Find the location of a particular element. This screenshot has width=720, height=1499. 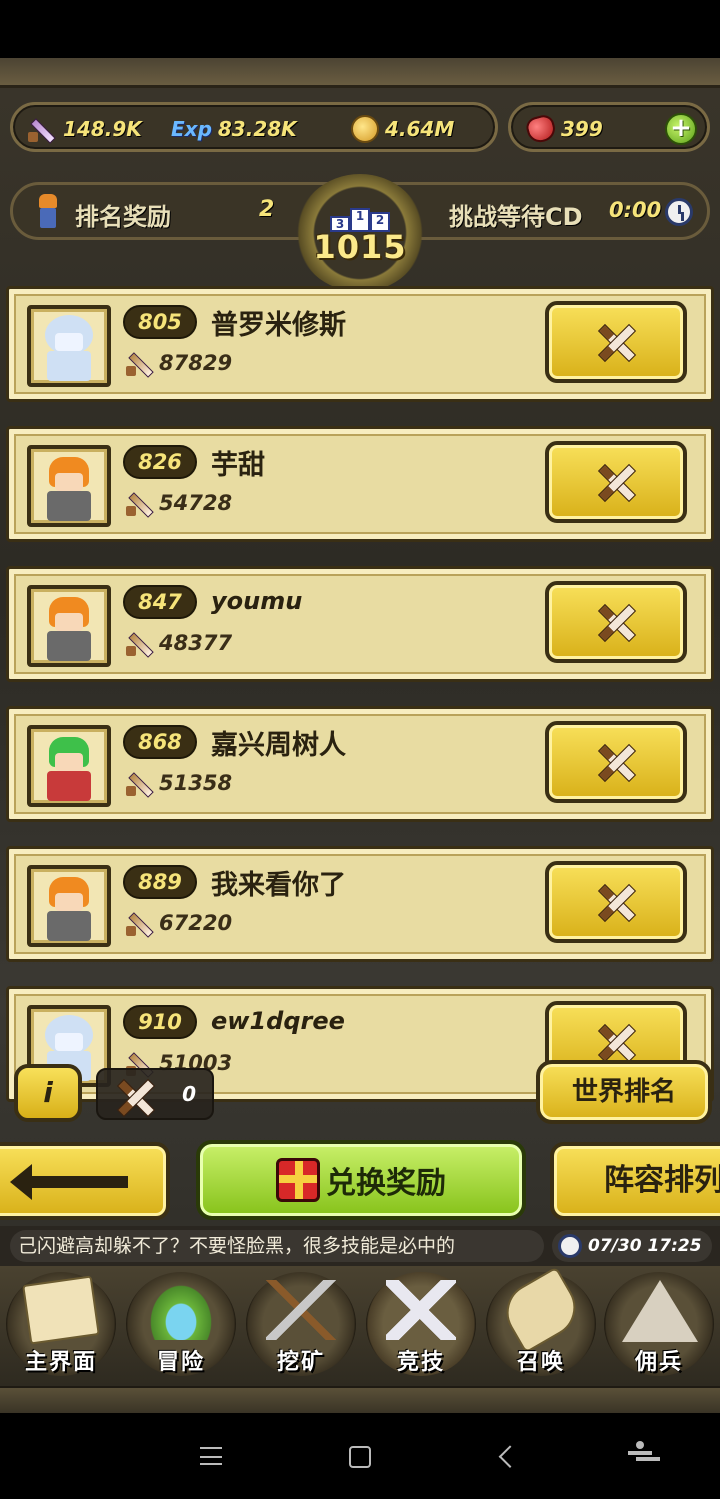

gold-resource: 4.64M is located at coordinates (402, 129).